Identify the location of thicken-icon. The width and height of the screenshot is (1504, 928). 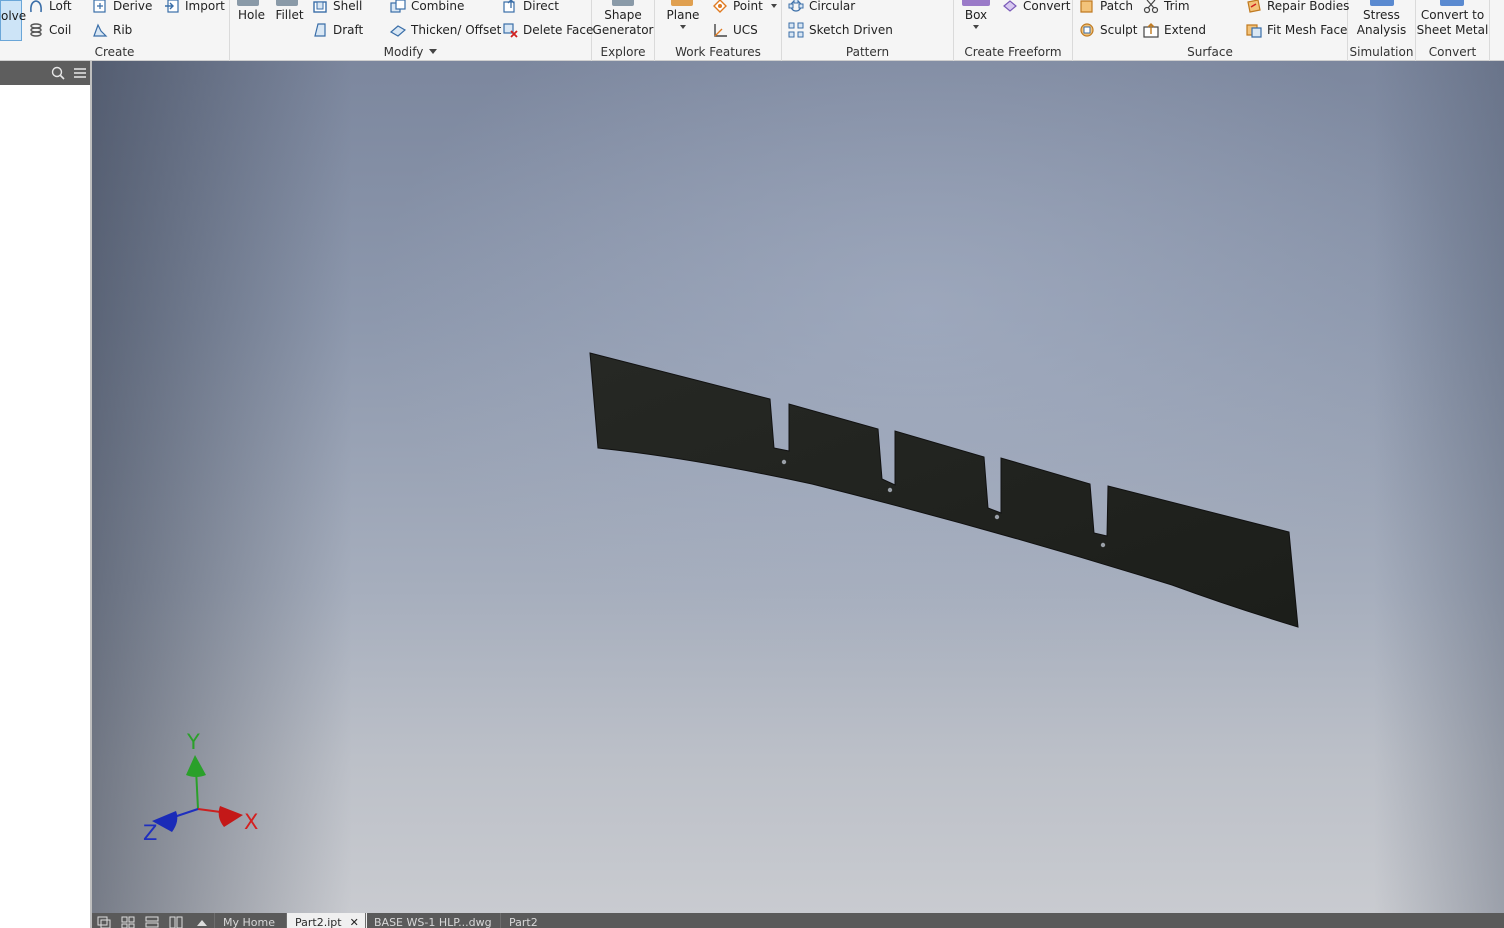
(398, 30).